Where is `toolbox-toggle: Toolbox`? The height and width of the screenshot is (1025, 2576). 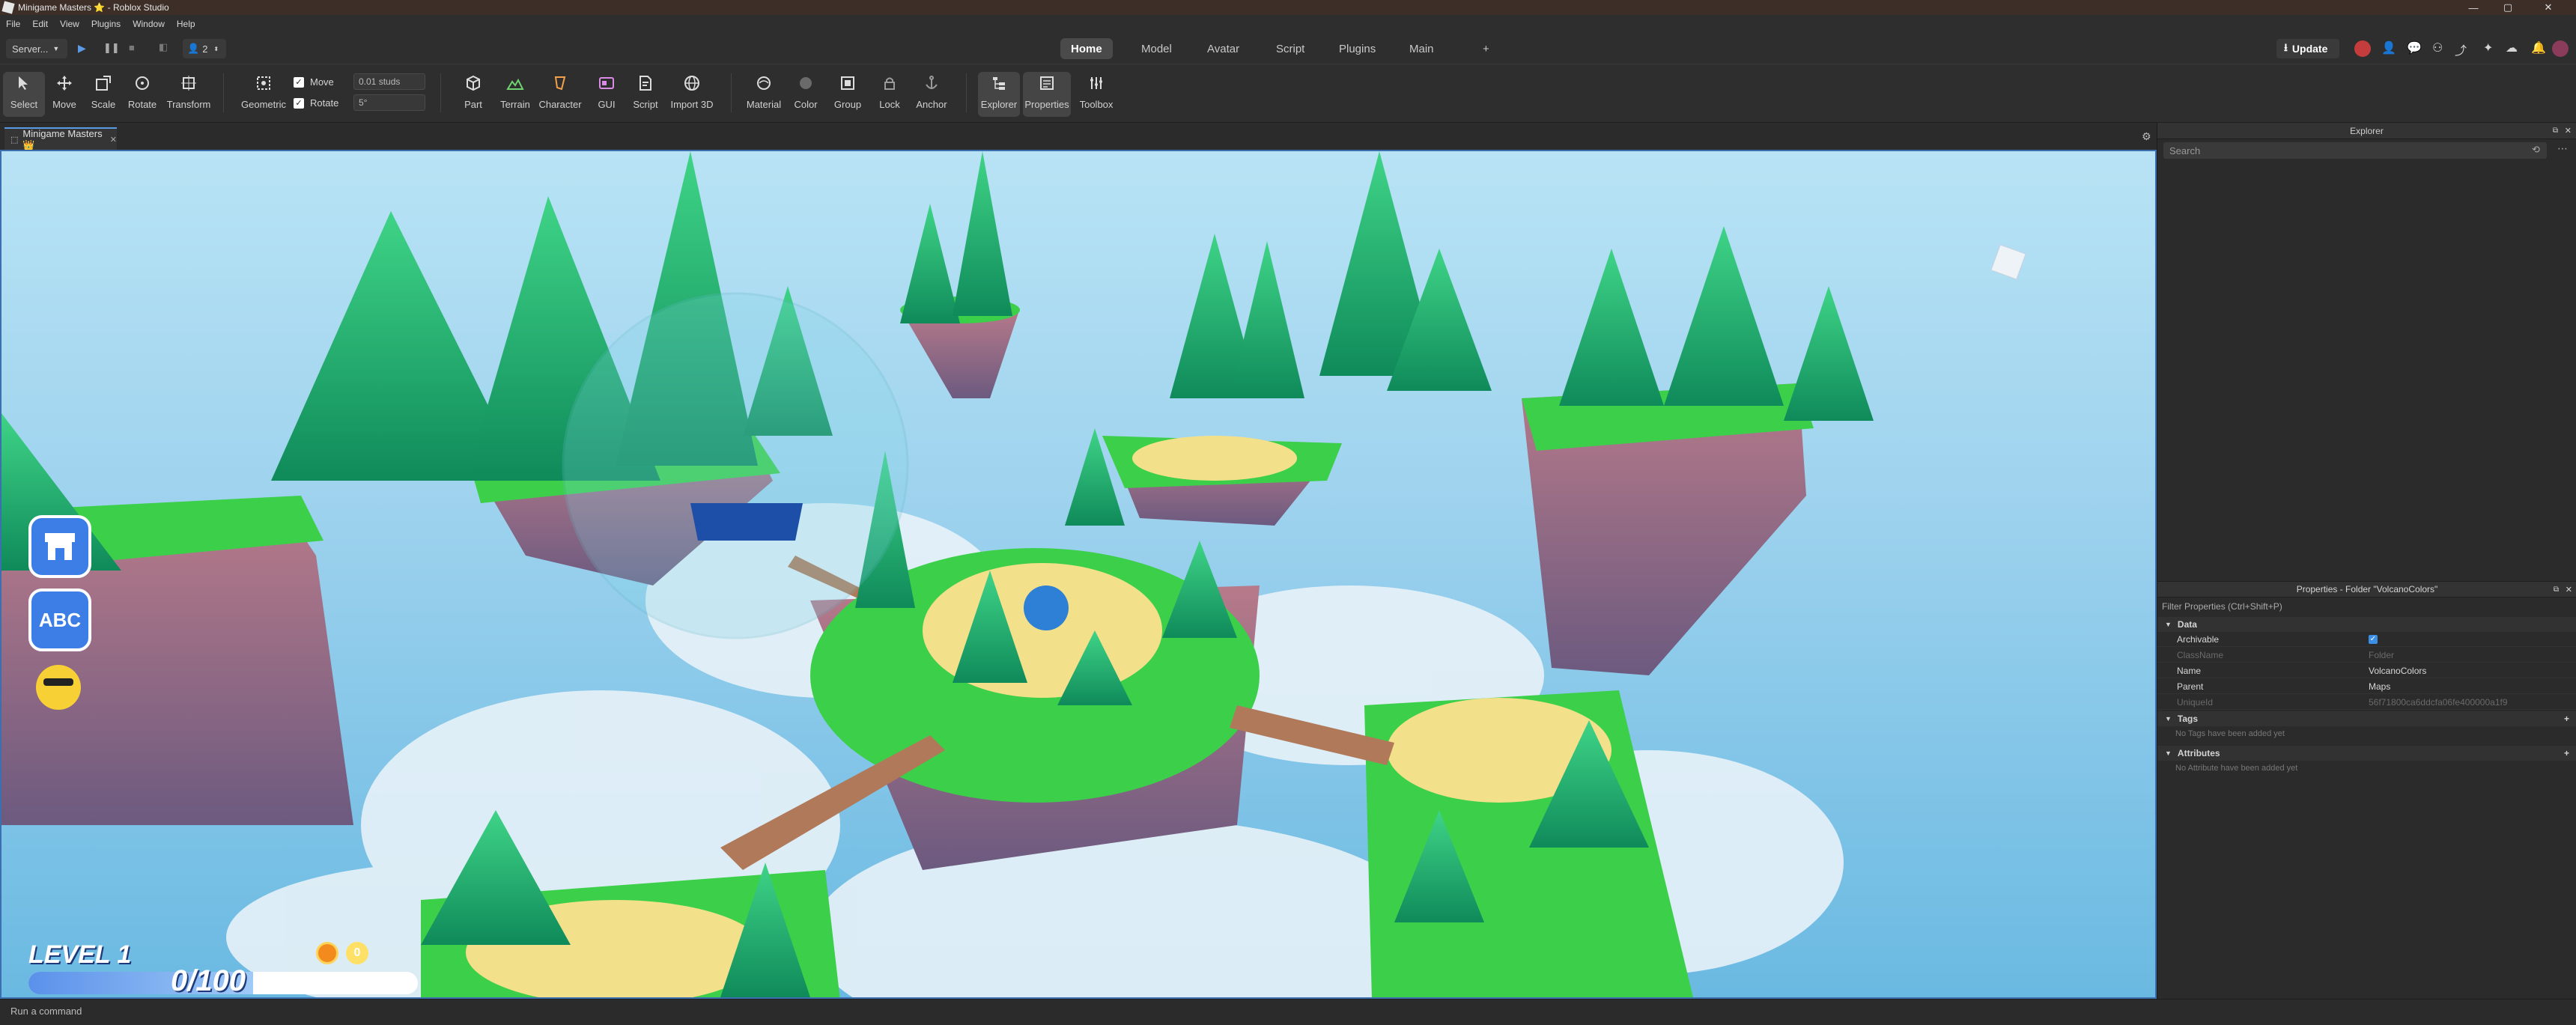
toolbox-toggle: Toolbox is located at coordinates (1096, 94).